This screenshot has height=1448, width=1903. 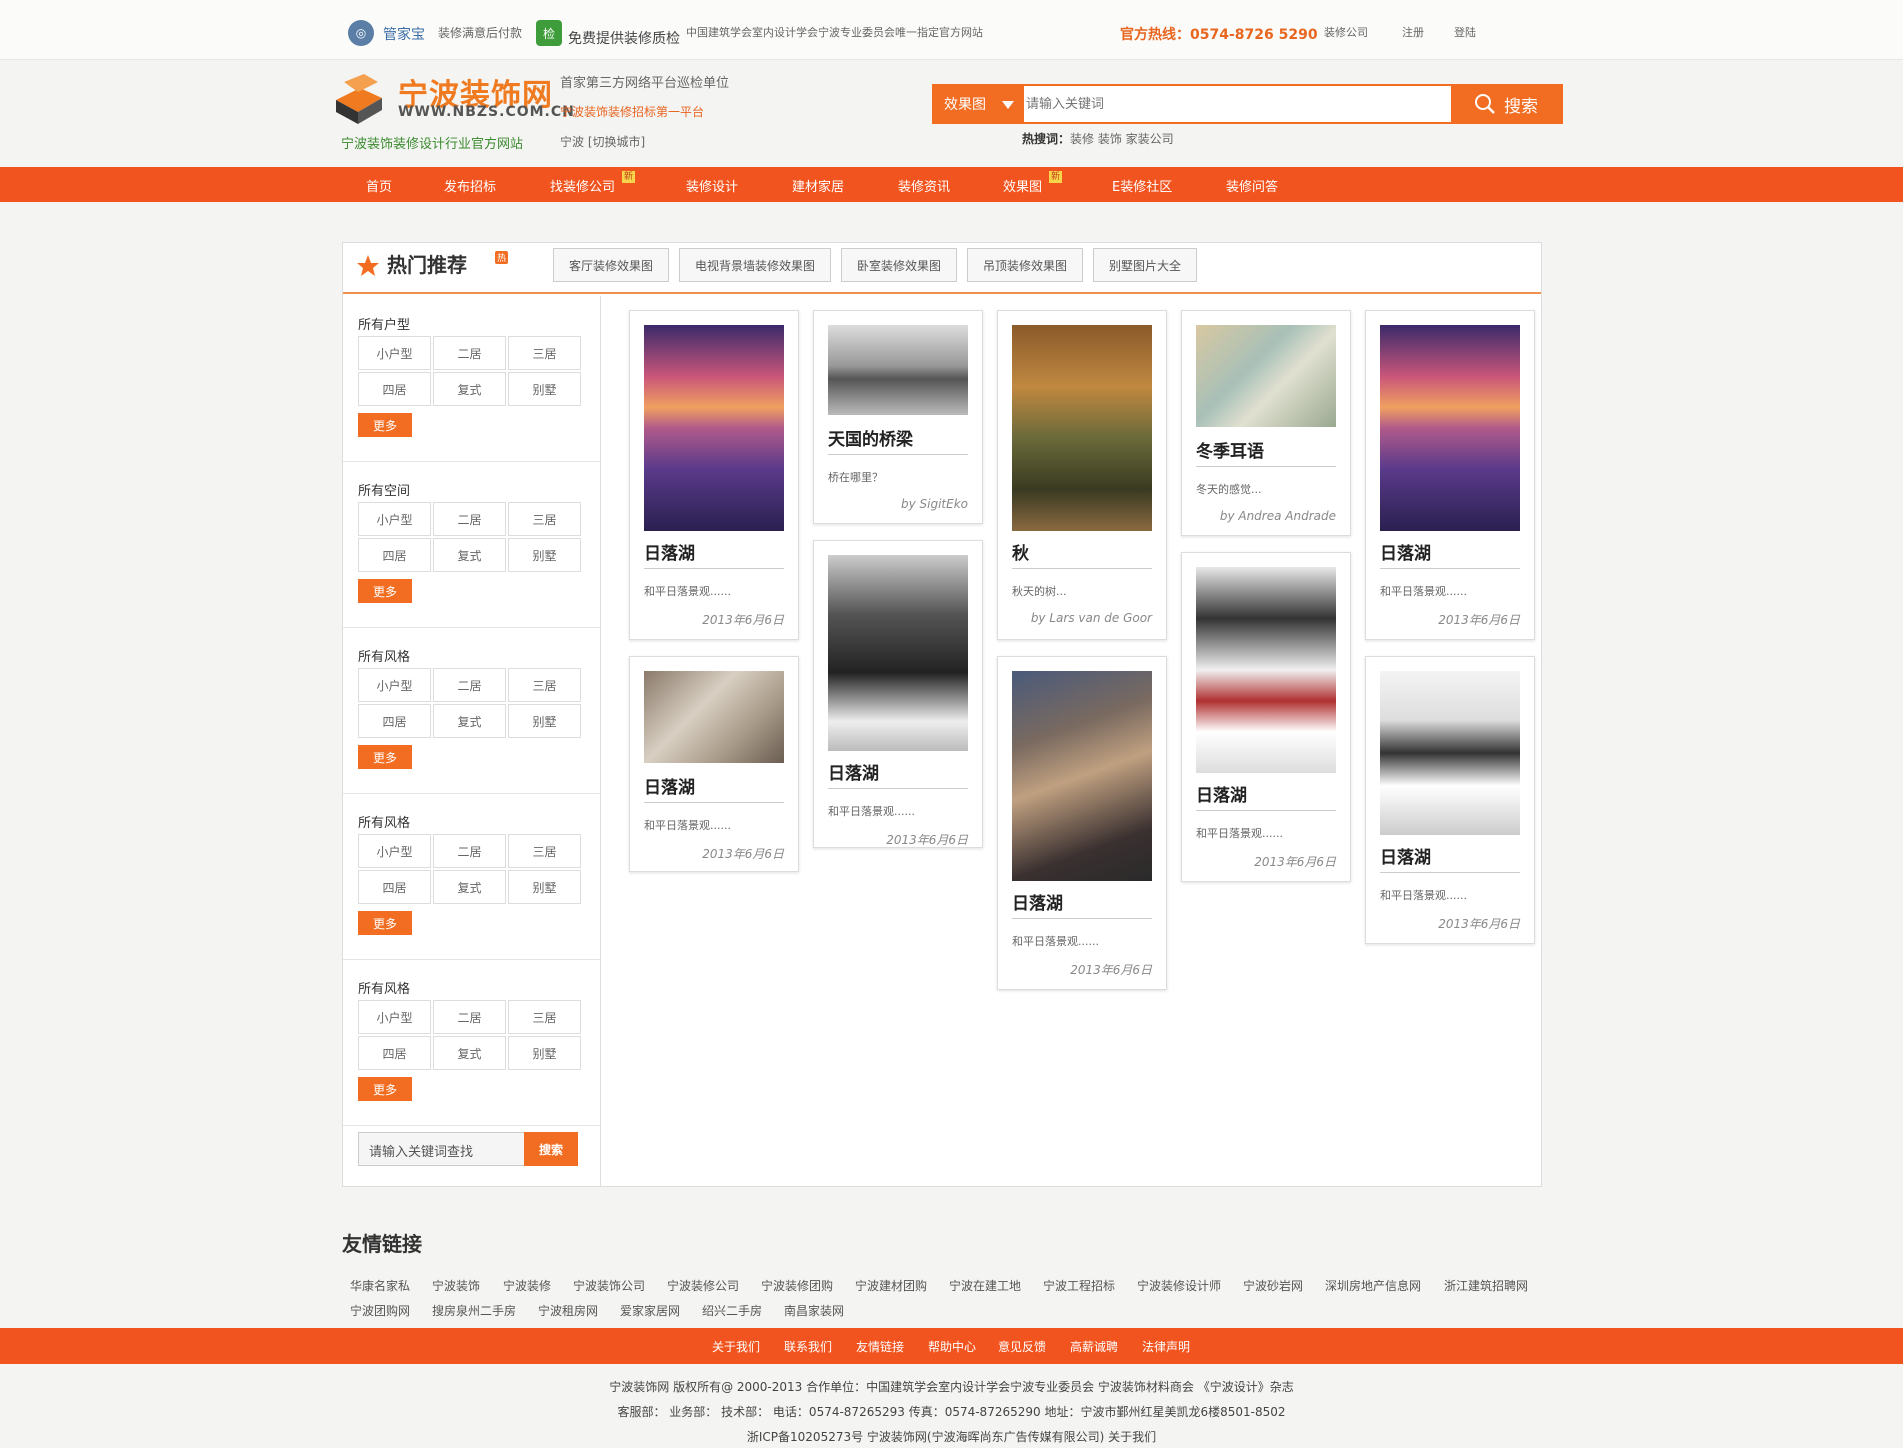 What do you see at coordinates (1413, 32) in the screenshot?
I see `register-link: 注册` at bounding box center [1413, 32].